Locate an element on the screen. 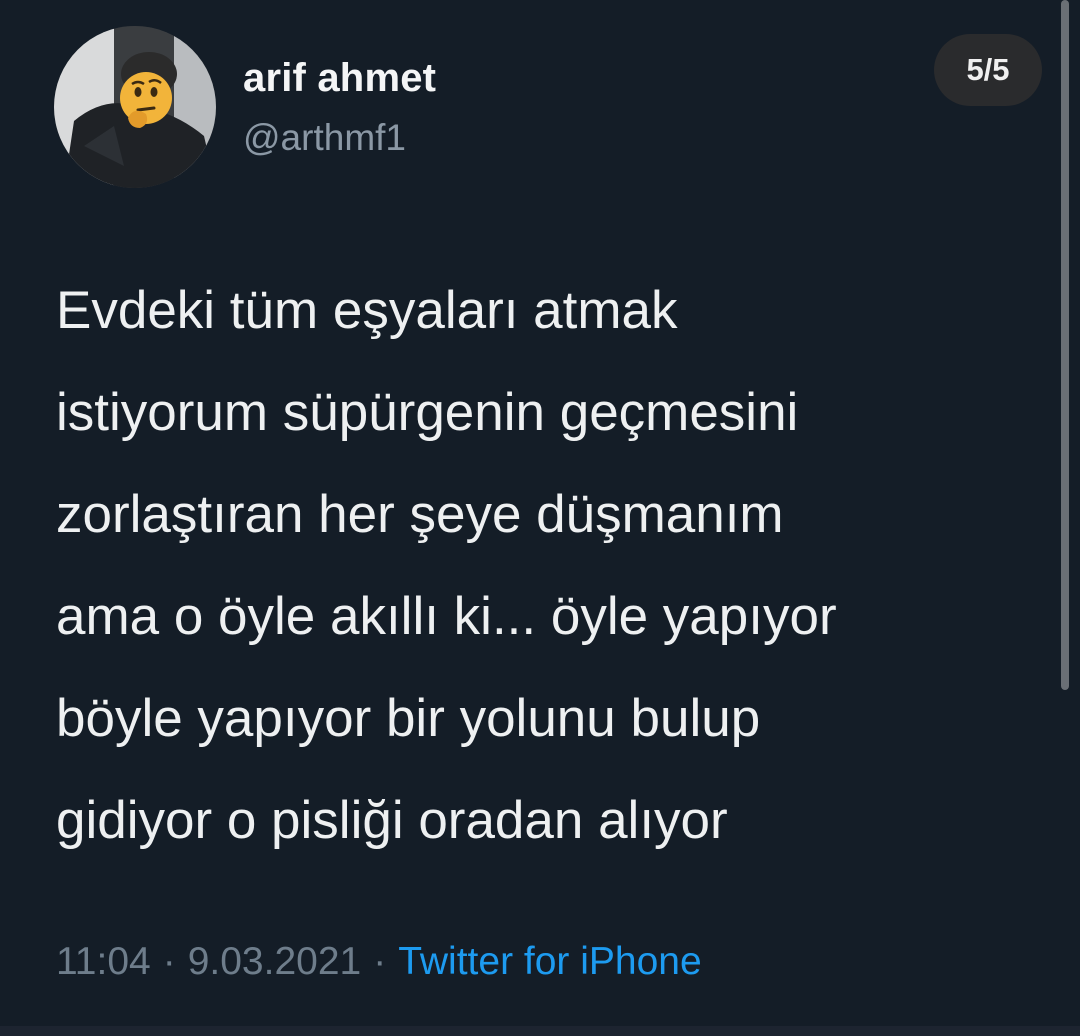 The width and height of the screenshot is (1080, 1036). bottom-divider is located at coordinates (540, 1031).